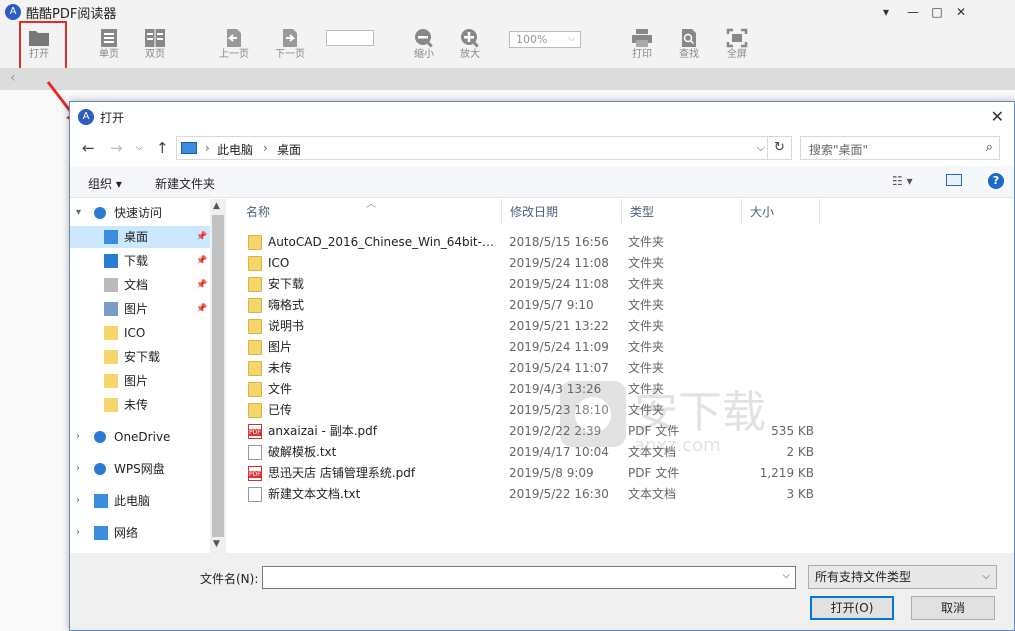 This screenshot has width=1015, height=631. I want to click on file-modified: 2019/5/22 16:30, so click(559, 494).